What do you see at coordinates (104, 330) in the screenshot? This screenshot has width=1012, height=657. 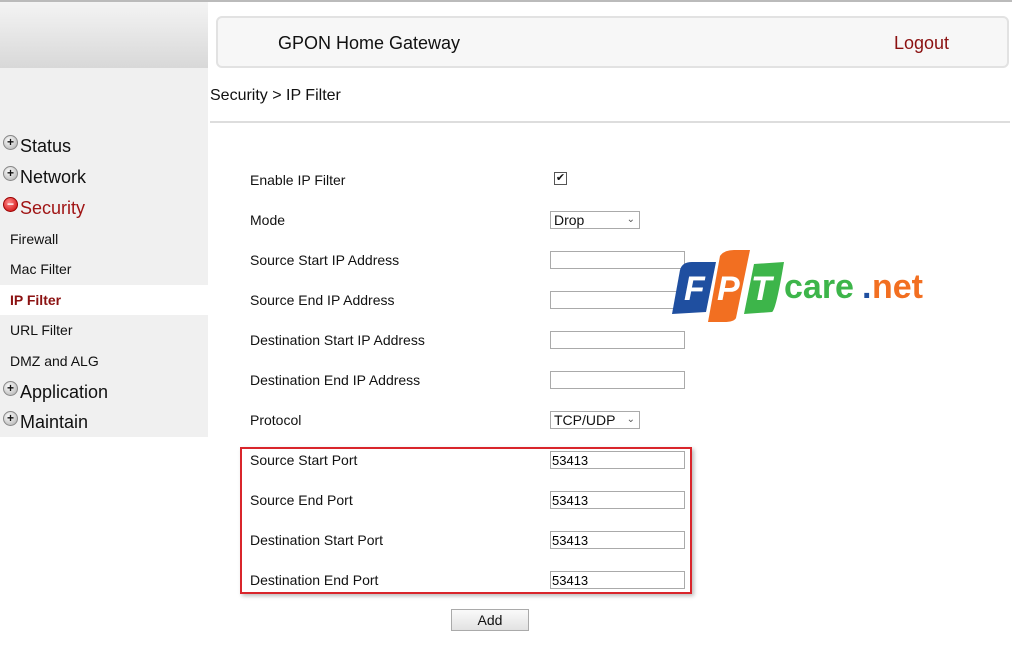 I see `sidebar-item-url-filter: URL Filter` at bounding box center [104, 330].